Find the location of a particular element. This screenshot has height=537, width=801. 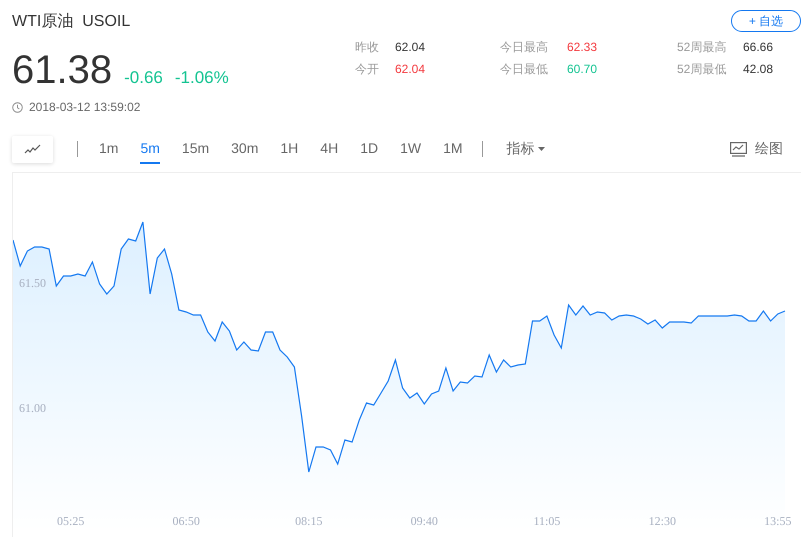

stat-label: 52周最高 is located at coordinates (702, 47).